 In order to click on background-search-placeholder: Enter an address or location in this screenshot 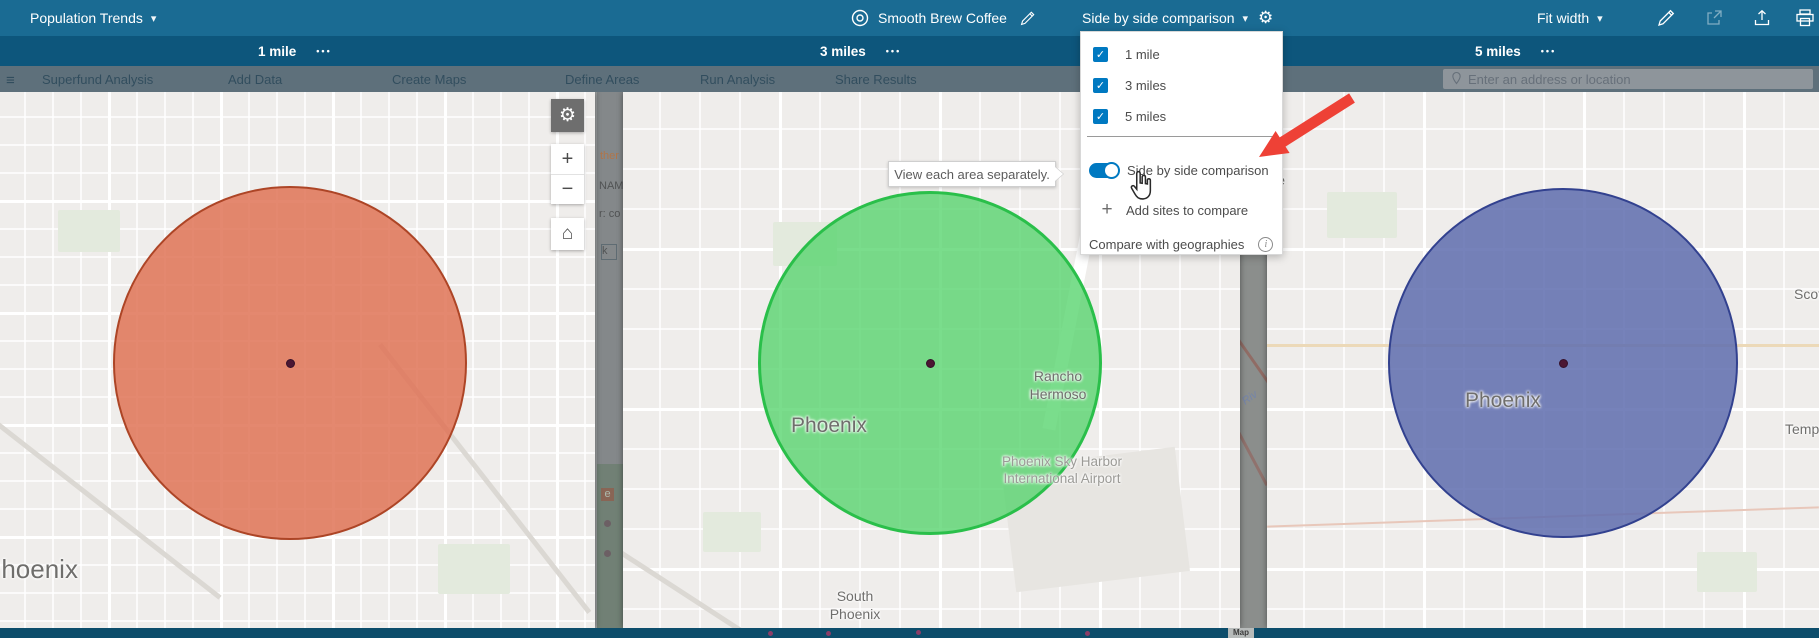, I will do `click(1549, 79)`.